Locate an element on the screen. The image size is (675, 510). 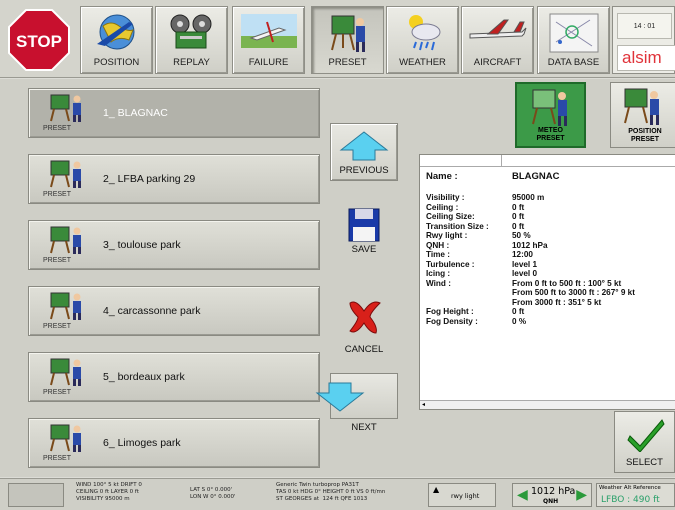
failure-button: FAILURE is located at coordinates (268, 40).